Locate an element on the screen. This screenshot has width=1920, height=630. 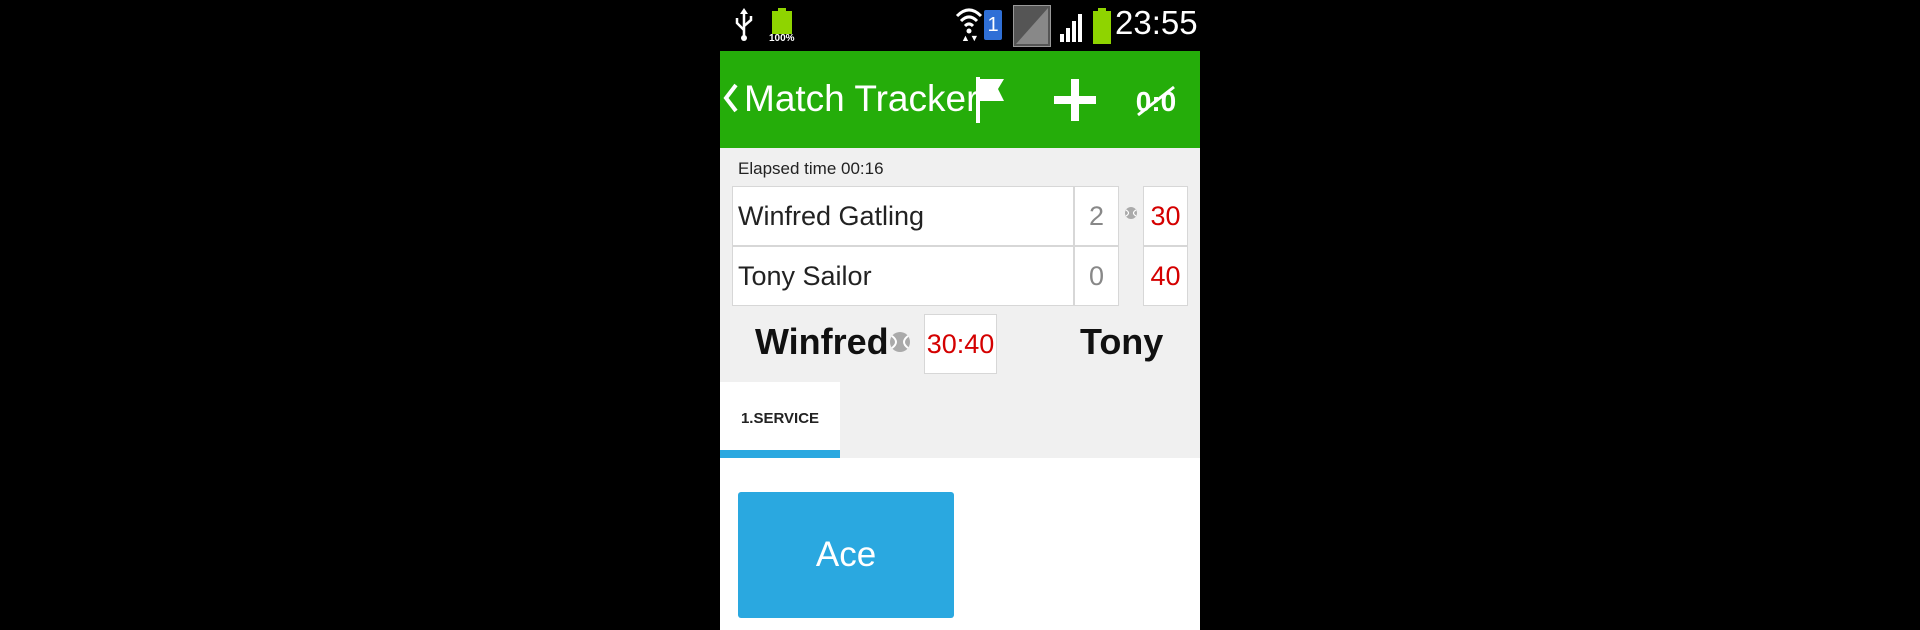
usb-icon is located at coordinates (744, 24).